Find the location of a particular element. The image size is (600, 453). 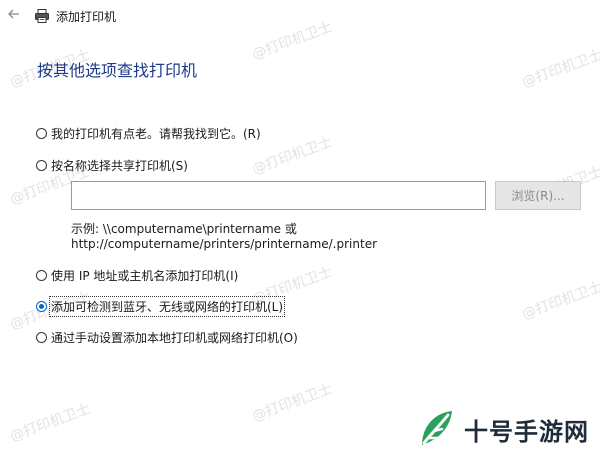

option-bluetooth-wireless-network: 添加可检测到蓝牙、无线或网络的打印机(L) is located at coordinates (161, 306).